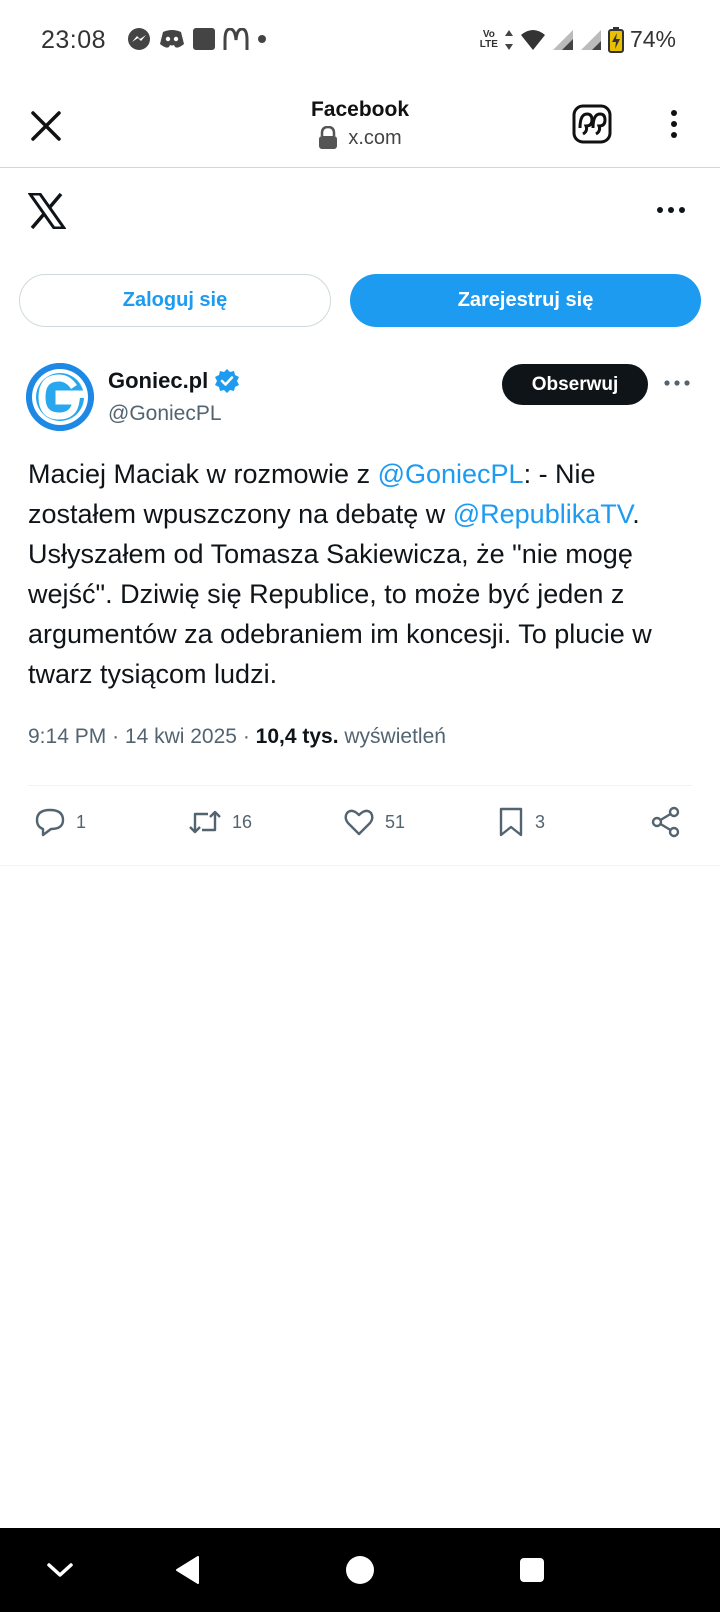 This screenshot has height=1612, width=720. What do you see at coordinates (172, 39) in the screenshot?
I see `discord-icon` at bounding box center [172, 39].